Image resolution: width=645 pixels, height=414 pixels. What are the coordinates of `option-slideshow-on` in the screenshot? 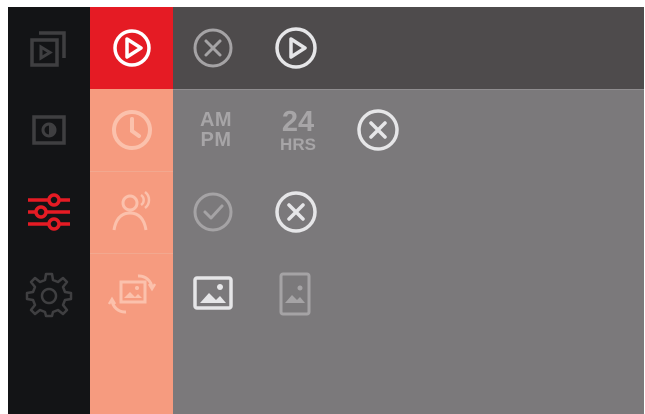 It's located at (296, 48).